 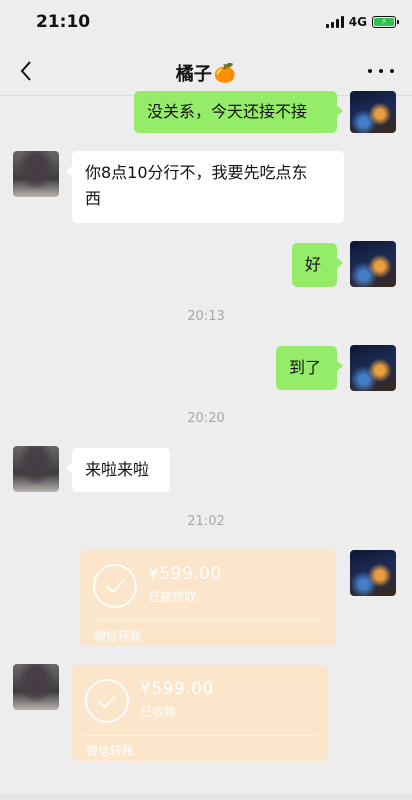 What do you see at coordinates (206, 521) in the screenshot?
I see `timestamp: 21:02` at bounding box center [206, 521].